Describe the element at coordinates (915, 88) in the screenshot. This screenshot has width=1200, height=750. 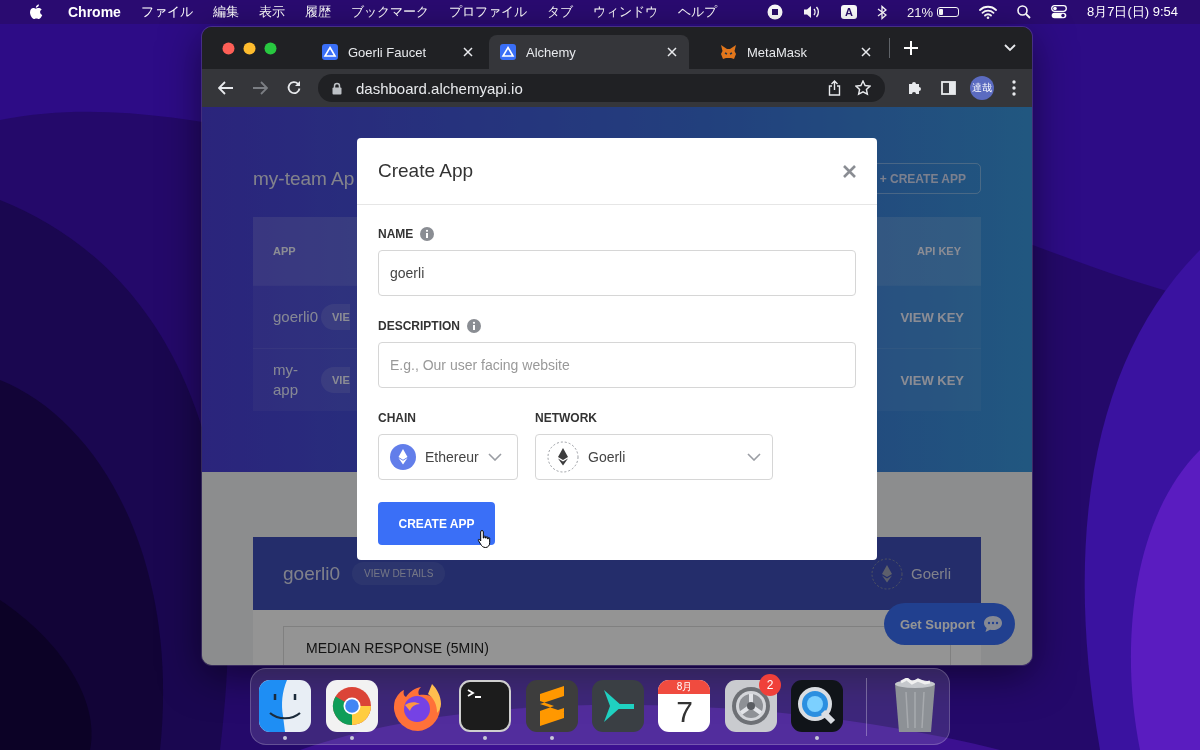
I see `puzzle-piece-icon` at that location.